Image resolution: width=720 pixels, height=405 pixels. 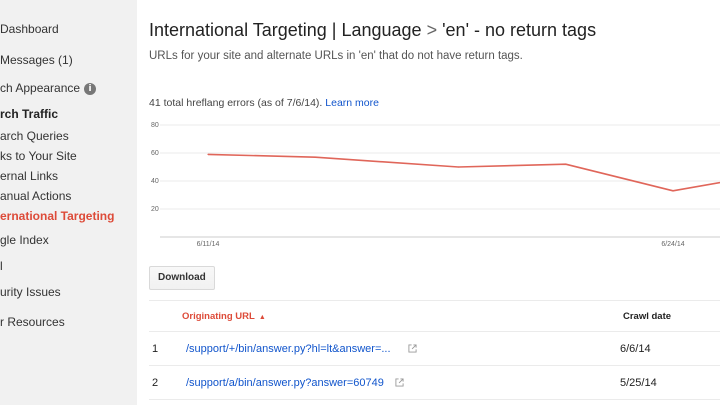 I want to click on table-header: Originating URL ▲ Crawl date, so click(x=434, y=316).